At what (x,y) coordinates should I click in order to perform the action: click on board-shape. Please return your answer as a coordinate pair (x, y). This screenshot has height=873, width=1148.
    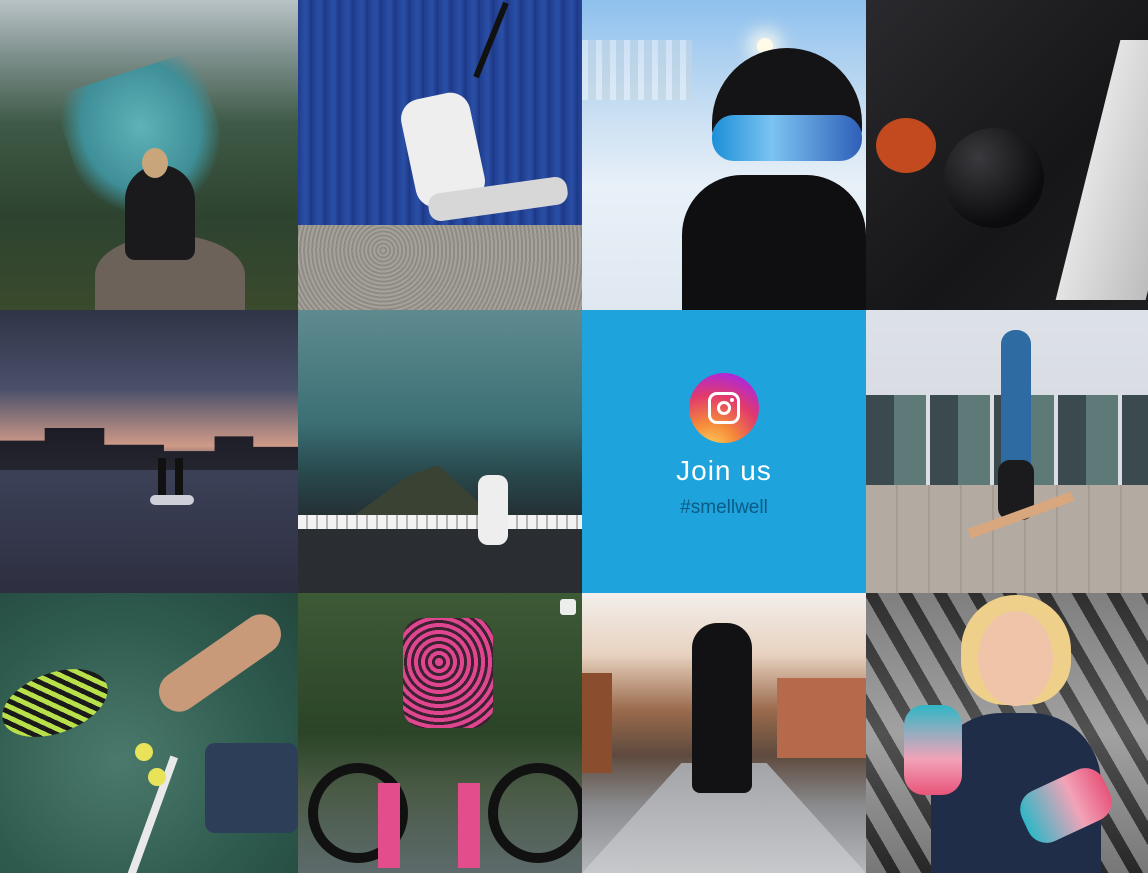
    Looking at the image, I should click on (172, 500).